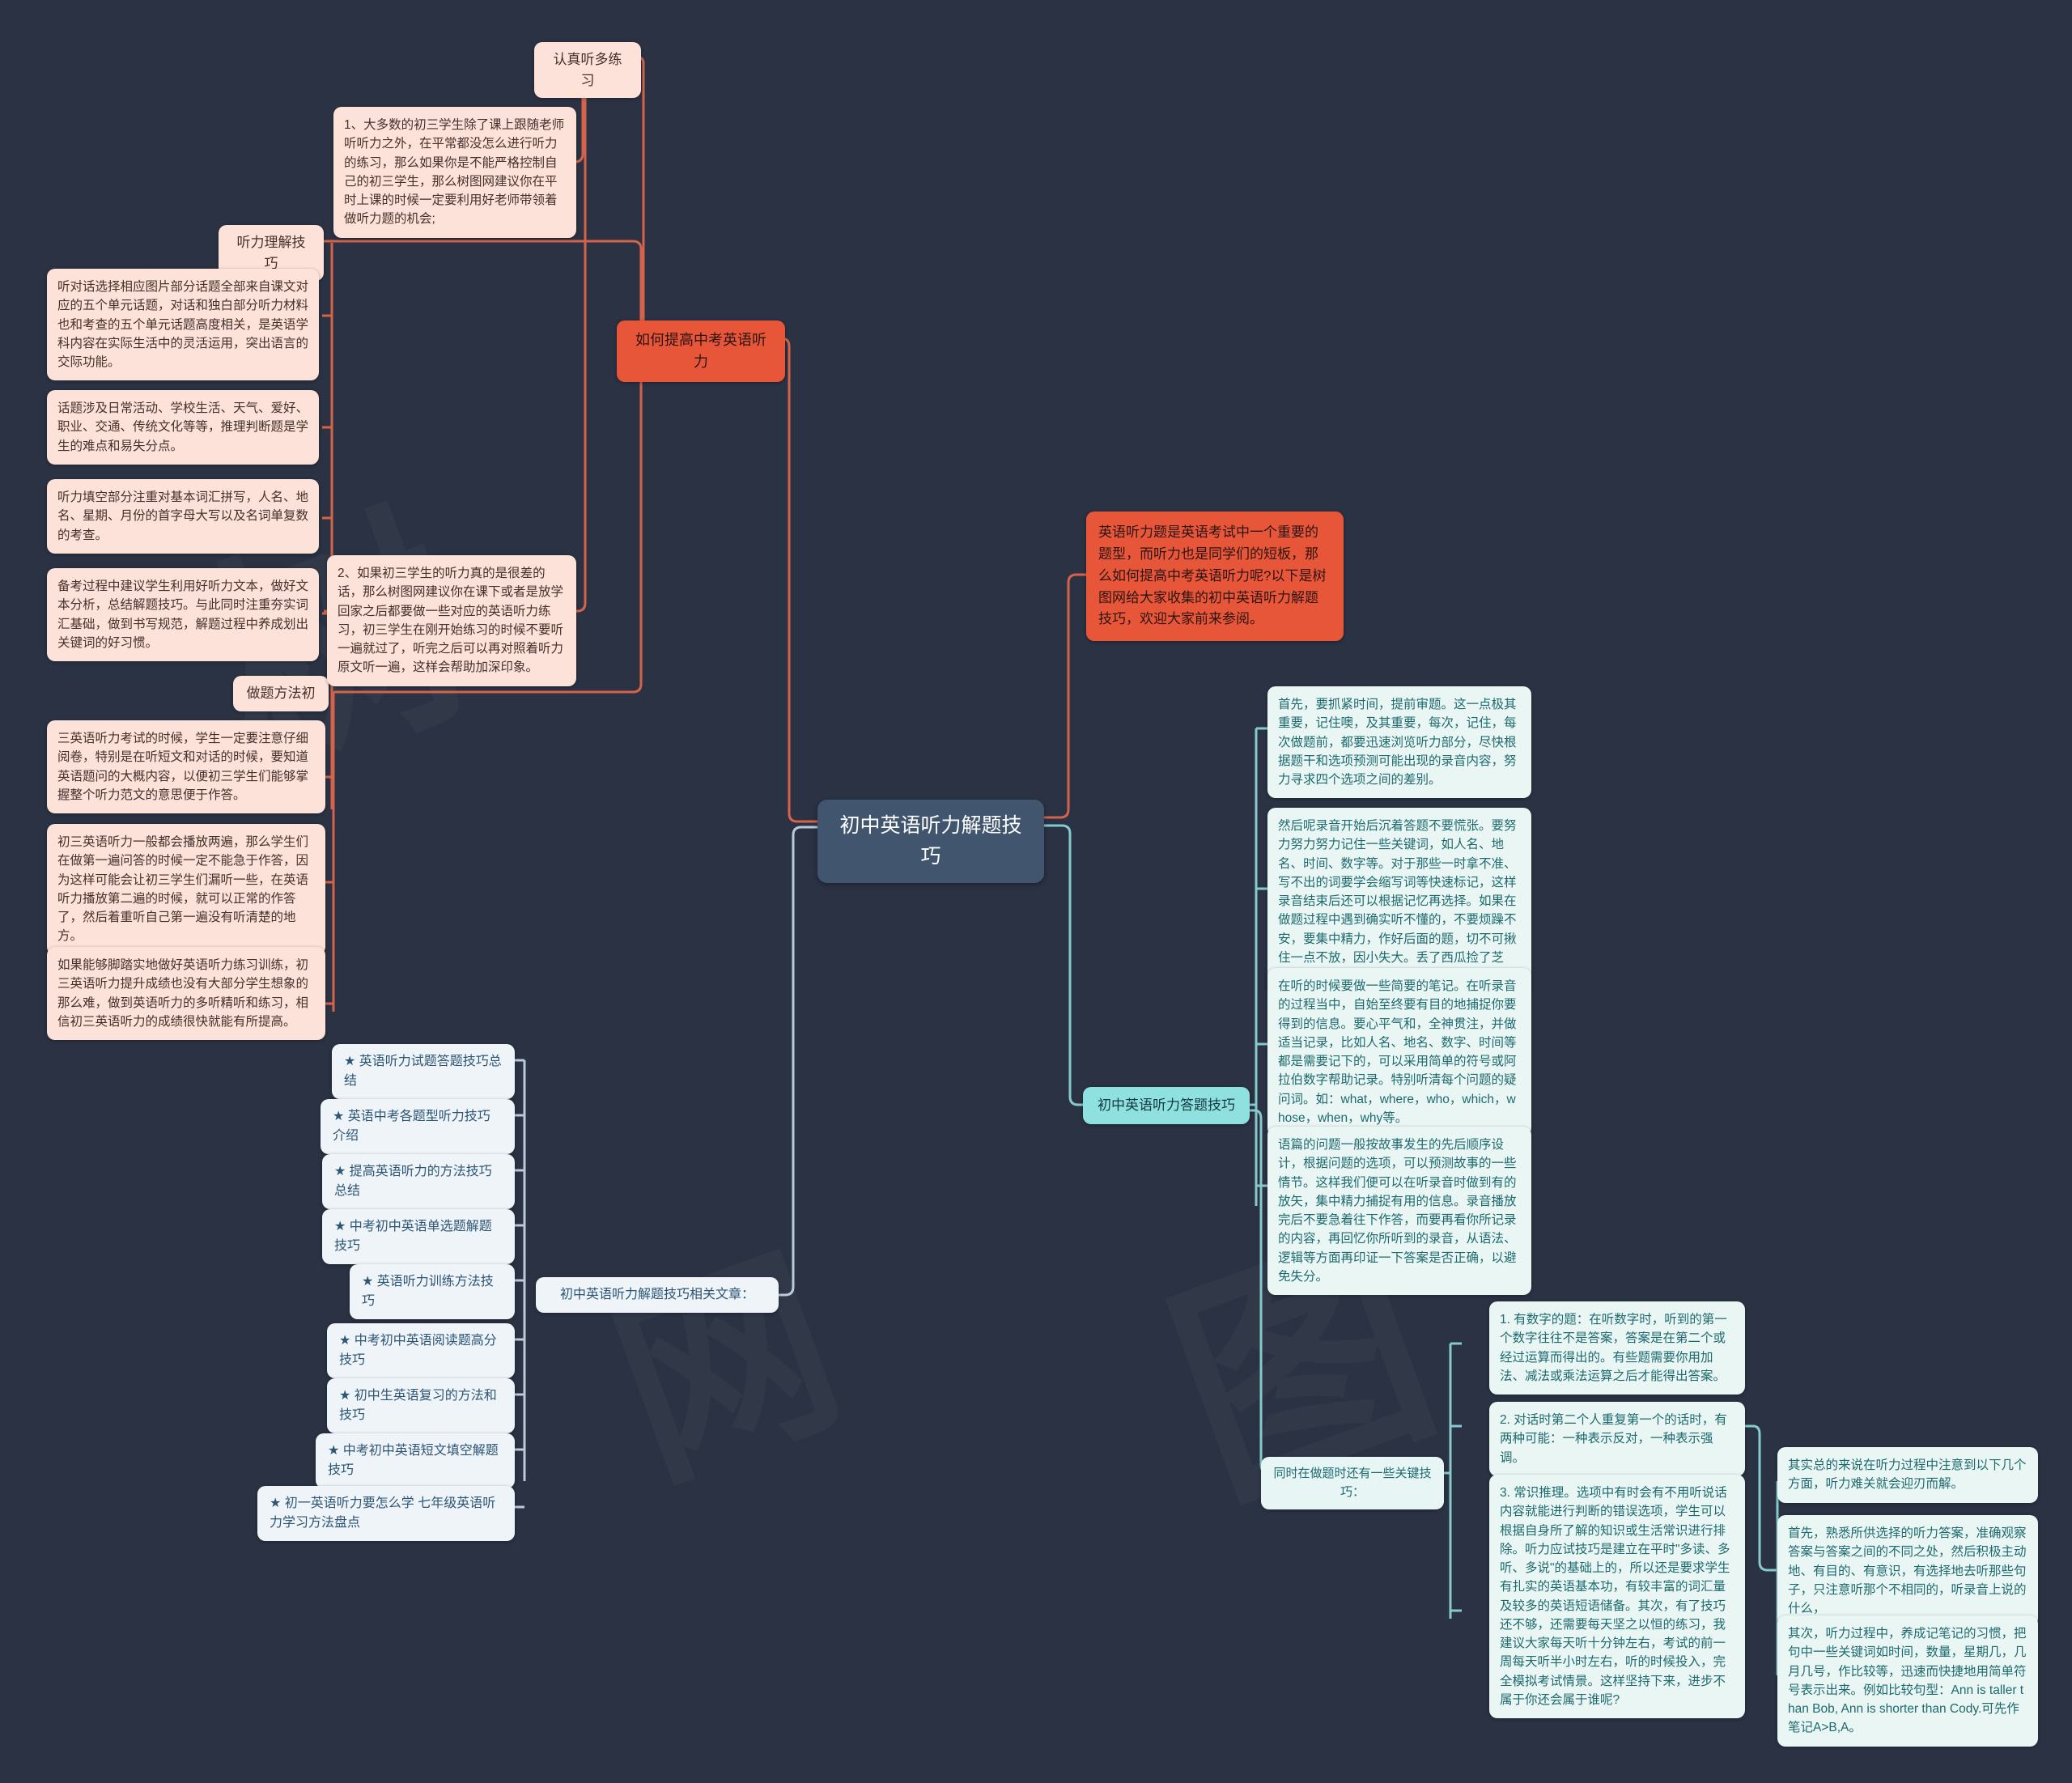  What do you see at coordinates (415, 1460) in the screenshot?
I see `related-article-8: ★ 中考初中英语短文填空解题技巧` at bounding box center [415, 1460].